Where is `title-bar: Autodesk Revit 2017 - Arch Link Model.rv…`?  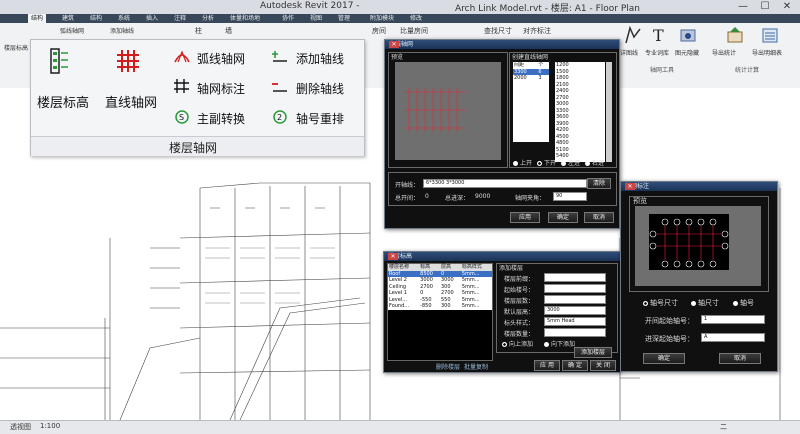 title-bar: Autodesk Revit 2017 - Arch Link Model.rv… is located at coordinates (400, 7).